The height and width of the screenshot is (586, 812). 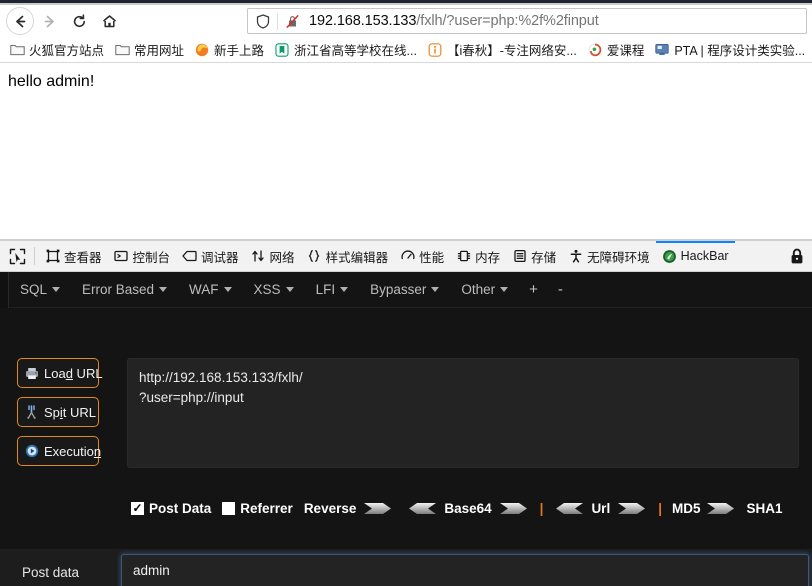 I want to click on element-picker-icon, so click(x=17, y=256).